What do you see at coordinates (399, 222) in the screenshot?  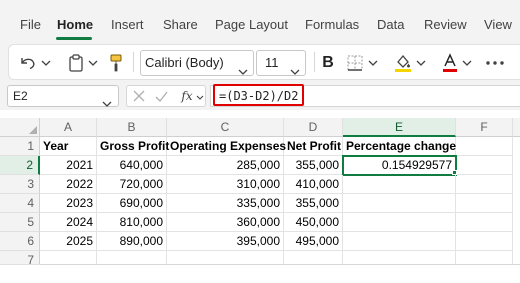 I see `cell-e5` at bounding box center [399, 222].